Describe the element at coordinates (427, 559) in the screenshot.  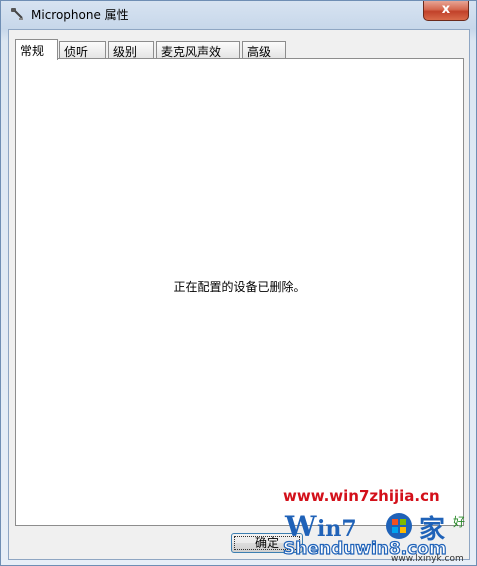
I see `watermark-sub: www.lxinyk.com` at that location.